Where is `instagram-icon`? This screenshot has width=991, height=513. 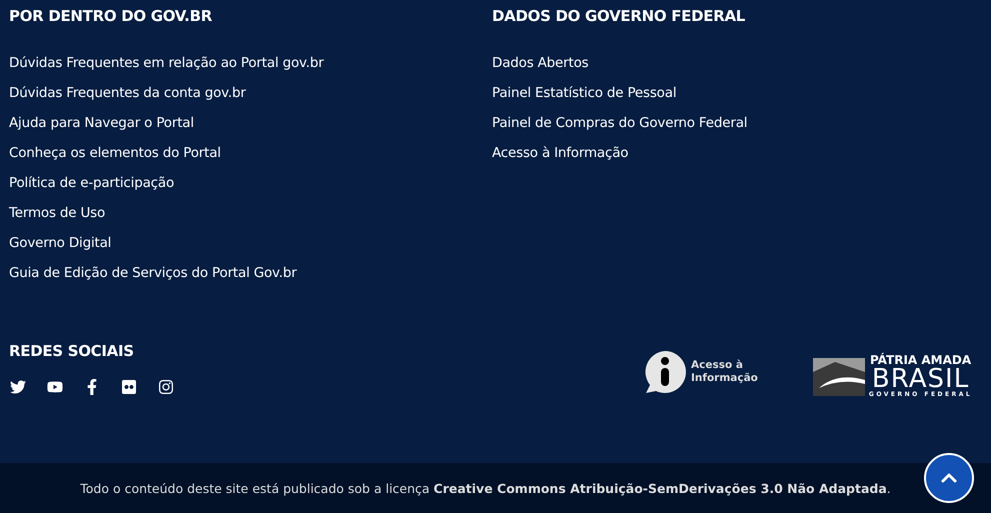
instagram-icon is located at coordinates (165, 386).